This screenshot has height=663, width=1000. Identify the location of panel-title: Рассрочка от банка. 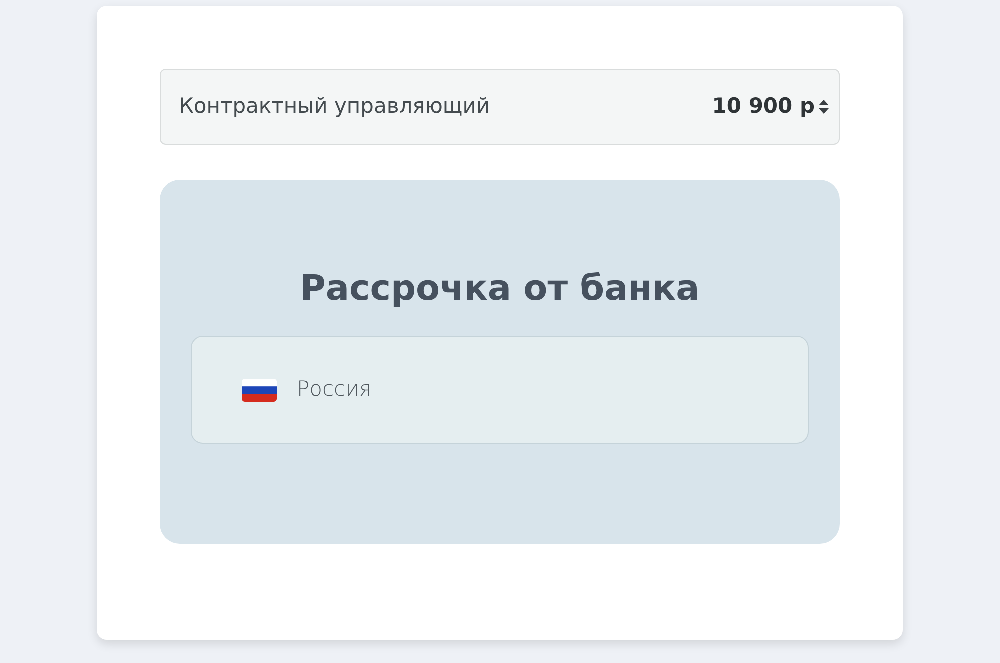
(500, 289).